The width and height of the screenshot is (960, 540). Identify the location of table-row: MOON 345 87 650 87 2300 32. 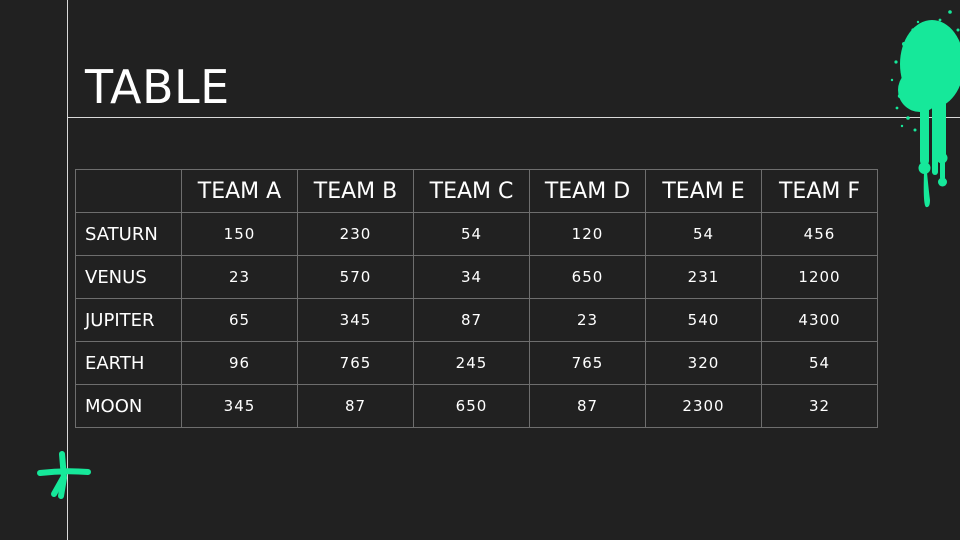
(476, 406).